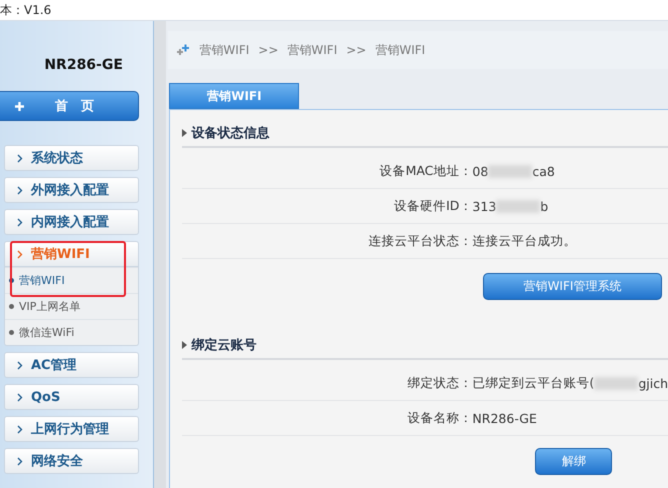 This screenshot has width=668, height=488. What do you see at coordinates (72, 429) in the screenshot?
I see `menu-item: 上网行为管理` at bounding box center [72, 429].